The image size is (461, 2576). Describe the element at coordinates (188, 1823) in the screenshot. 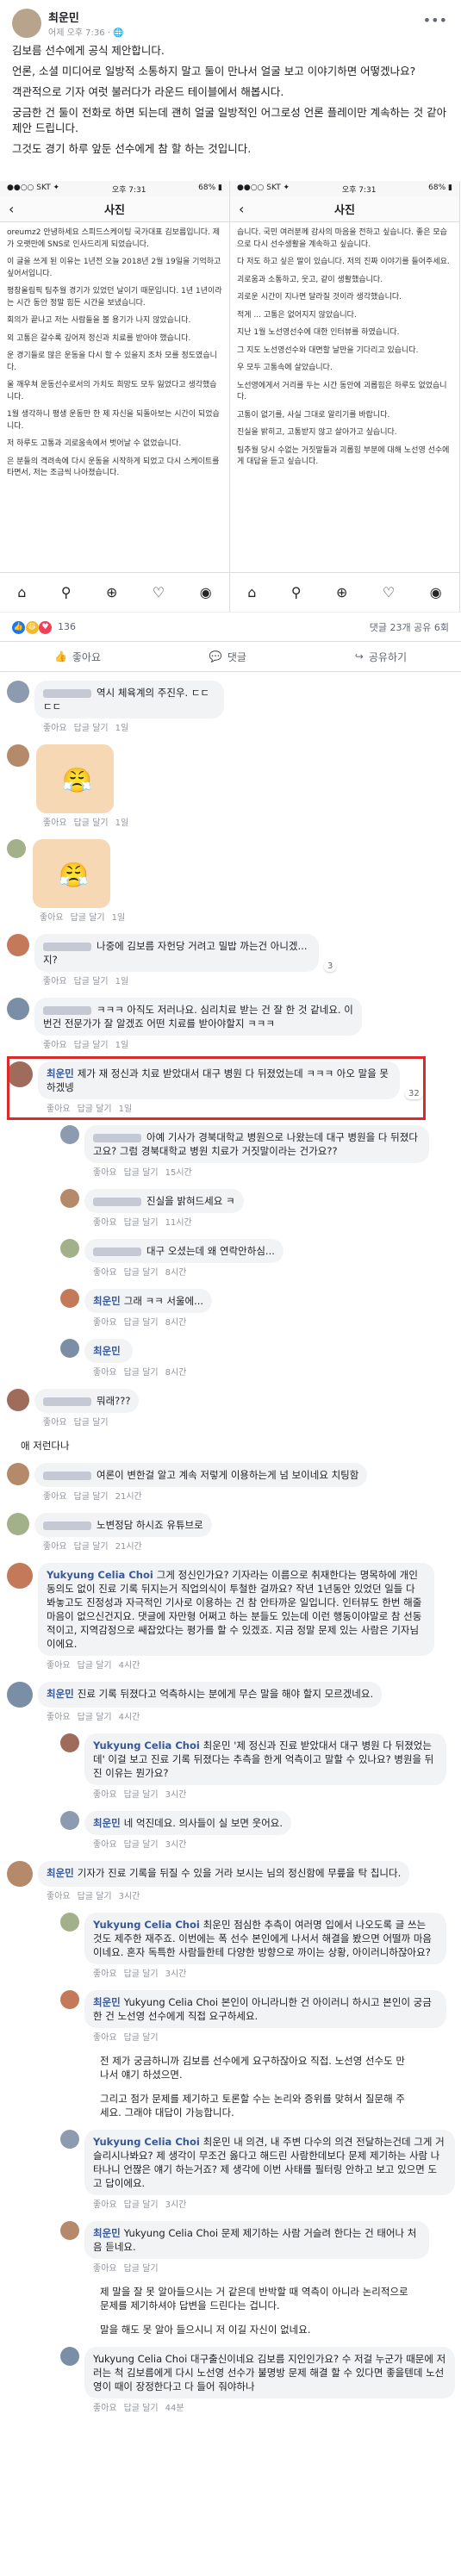

I see `comment-bubble: 최운민 네 억진데요. 의사들이 실 보면 웃어요.` at that location.